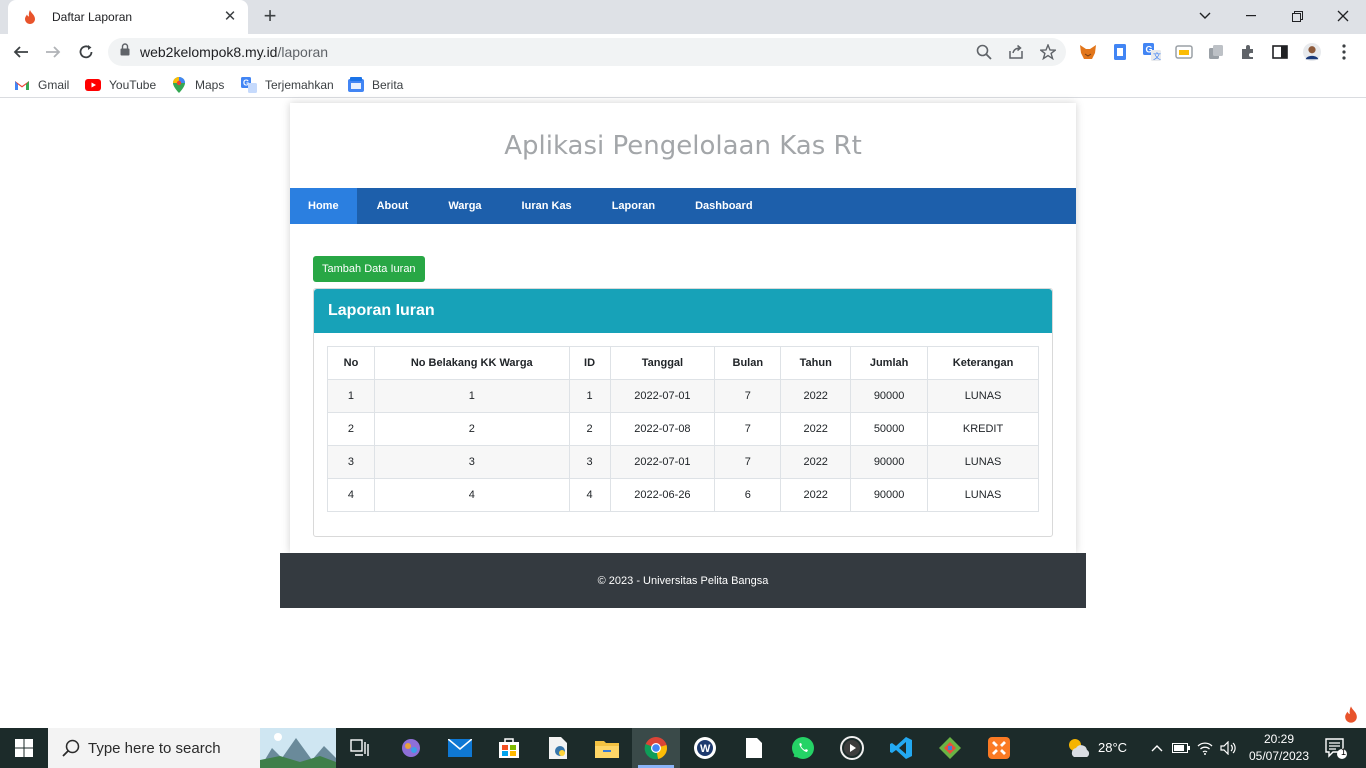 Image resolution: width=1366 pixels, height=768 pixels. What do you see at coordinates (1279, 756) in the screenshot?
I see `clock-date: 05/07/2023` at bounding box center [1279, 756].